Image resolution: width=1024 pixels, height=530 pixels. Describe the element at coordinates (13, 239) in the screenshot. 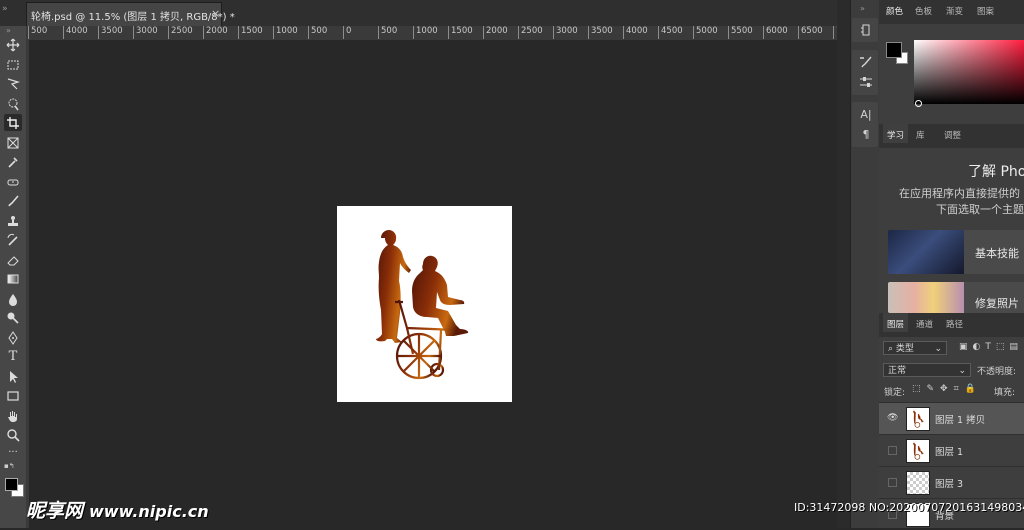

I see `history-brush-tool-icon` at that location.